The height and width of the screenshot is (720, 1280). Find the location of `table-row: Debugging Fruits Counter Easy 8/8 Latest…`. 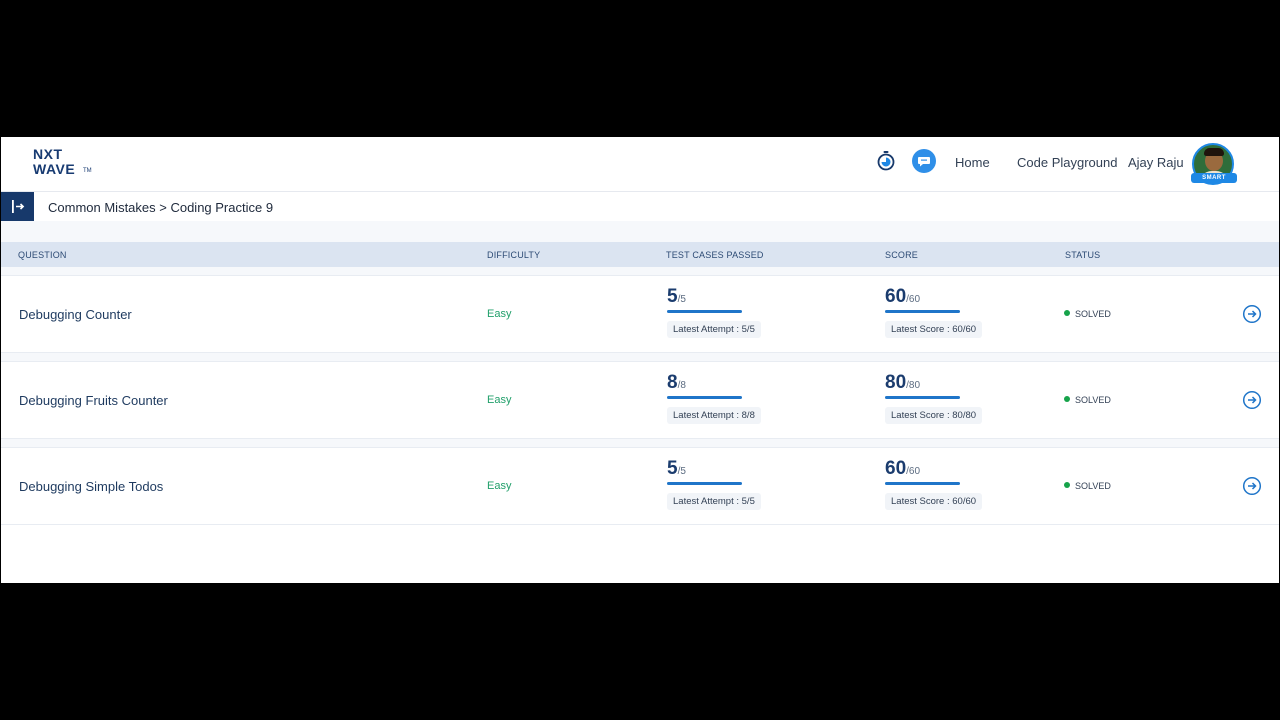

table-row: Debugging Fruits Counter Easy 8/8 Latest… is located at coordinates (640, 400).